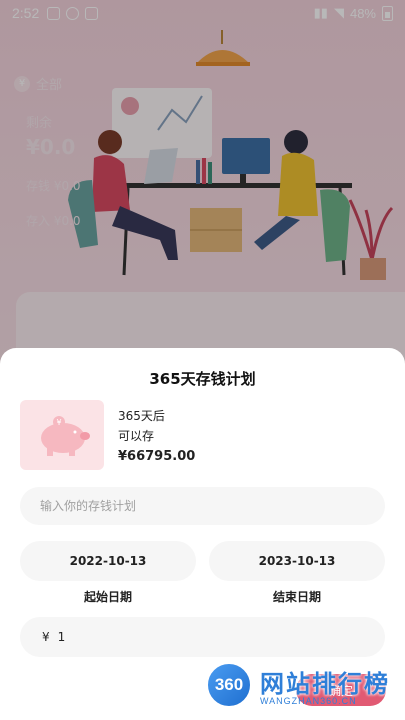 The height and width of the screenshot is (720, 405). I want to click on sheet-title: 365天存钱计划, so click(202, 379).